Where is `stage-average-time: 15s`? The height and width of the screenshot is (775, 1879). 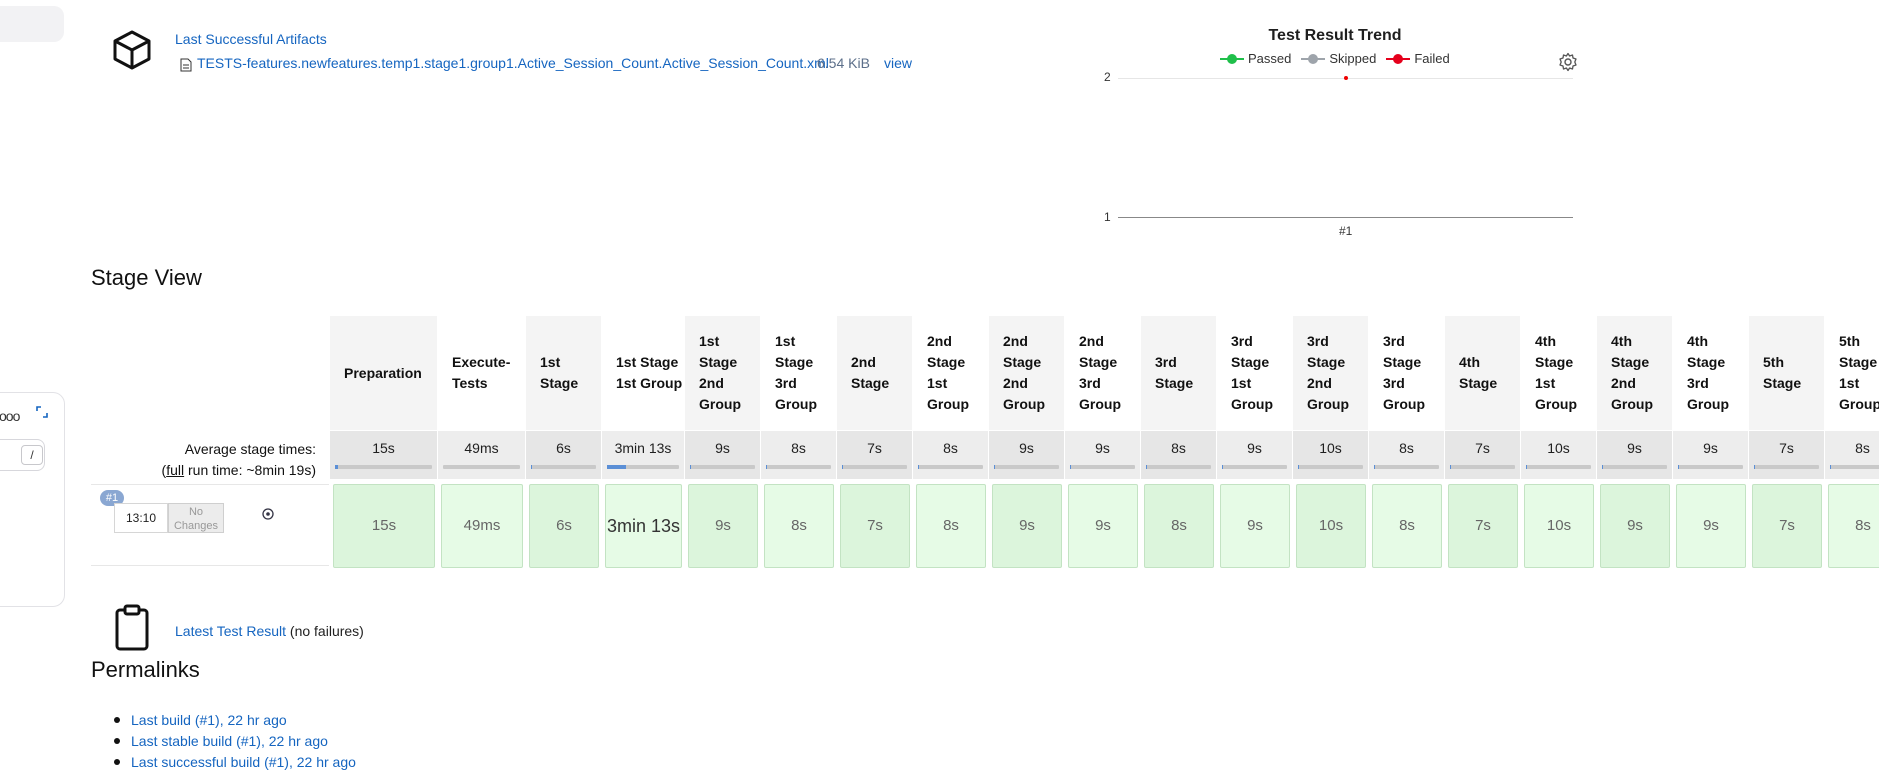 stage-average-time: 15s is located at coordinates (383, 455).